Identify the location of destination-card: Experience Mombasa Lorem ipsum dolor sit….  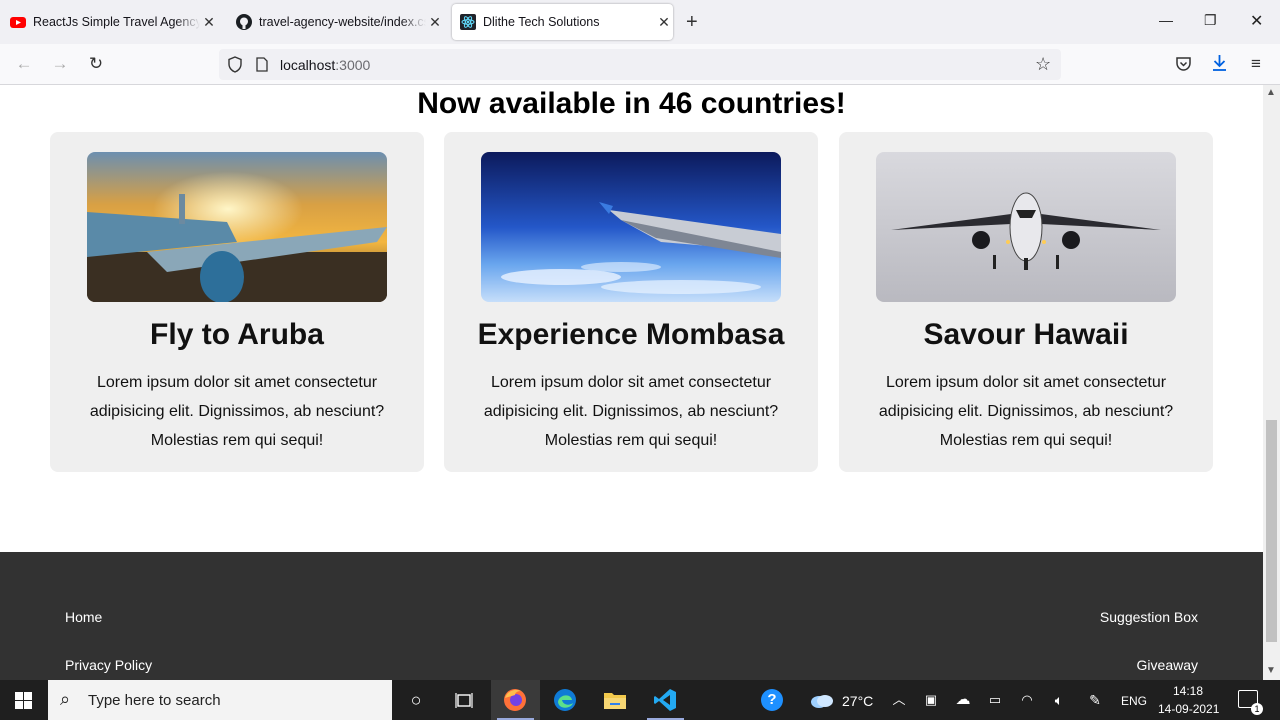
(631, 302).